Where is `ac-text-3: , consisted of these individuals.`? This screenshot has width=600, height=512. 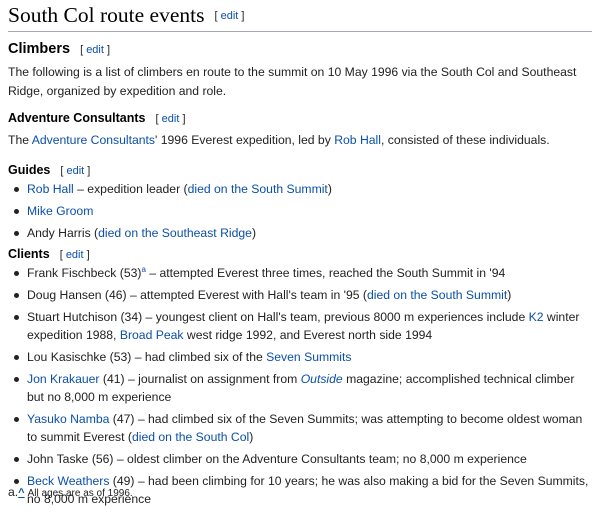
ac-text-3: , consisted of these individuals. is located at coordinates (465, 140).